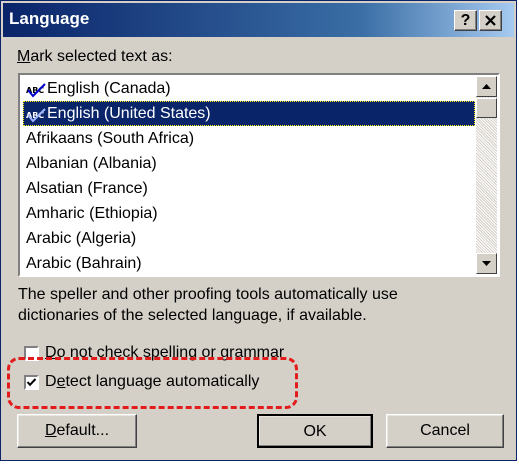 This screenshot has width=519, height=465. What do you see at coordinates (249, 138) in the screenshot?
I see `language-list-item: Afrikaans (South Africa)` at bounding box center [249, 138].